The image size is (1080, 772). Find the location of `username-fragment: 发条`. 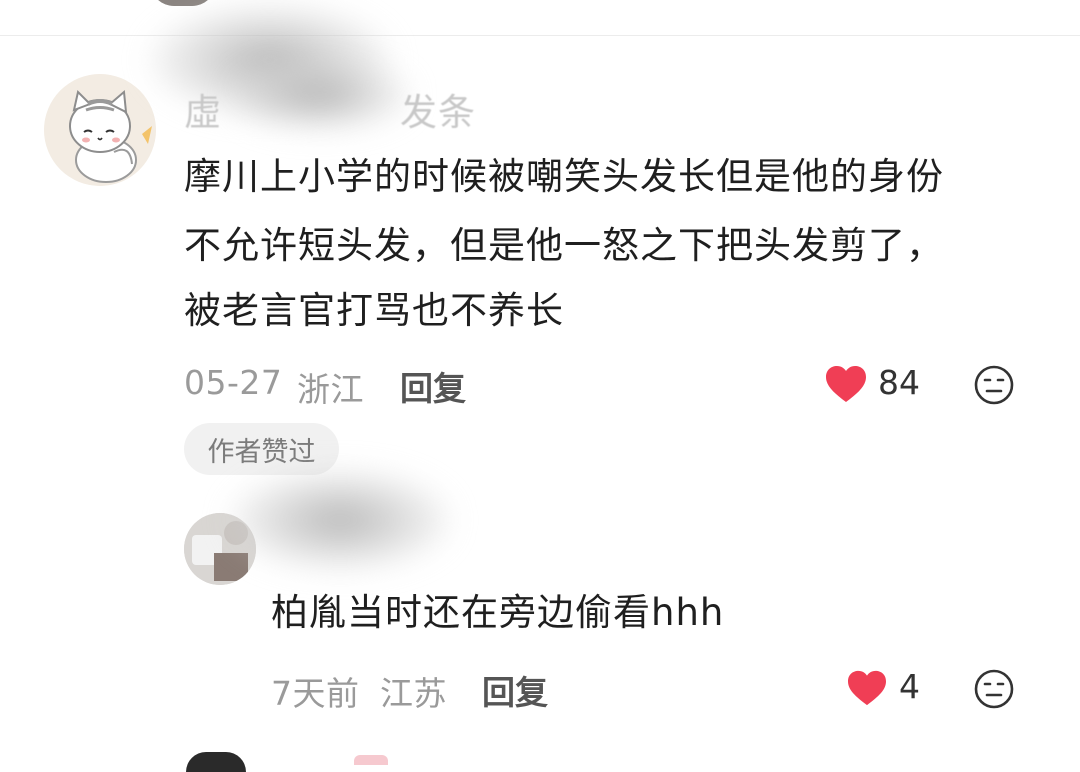

username-fragment: 发条 is located at coordinates (438, 112).